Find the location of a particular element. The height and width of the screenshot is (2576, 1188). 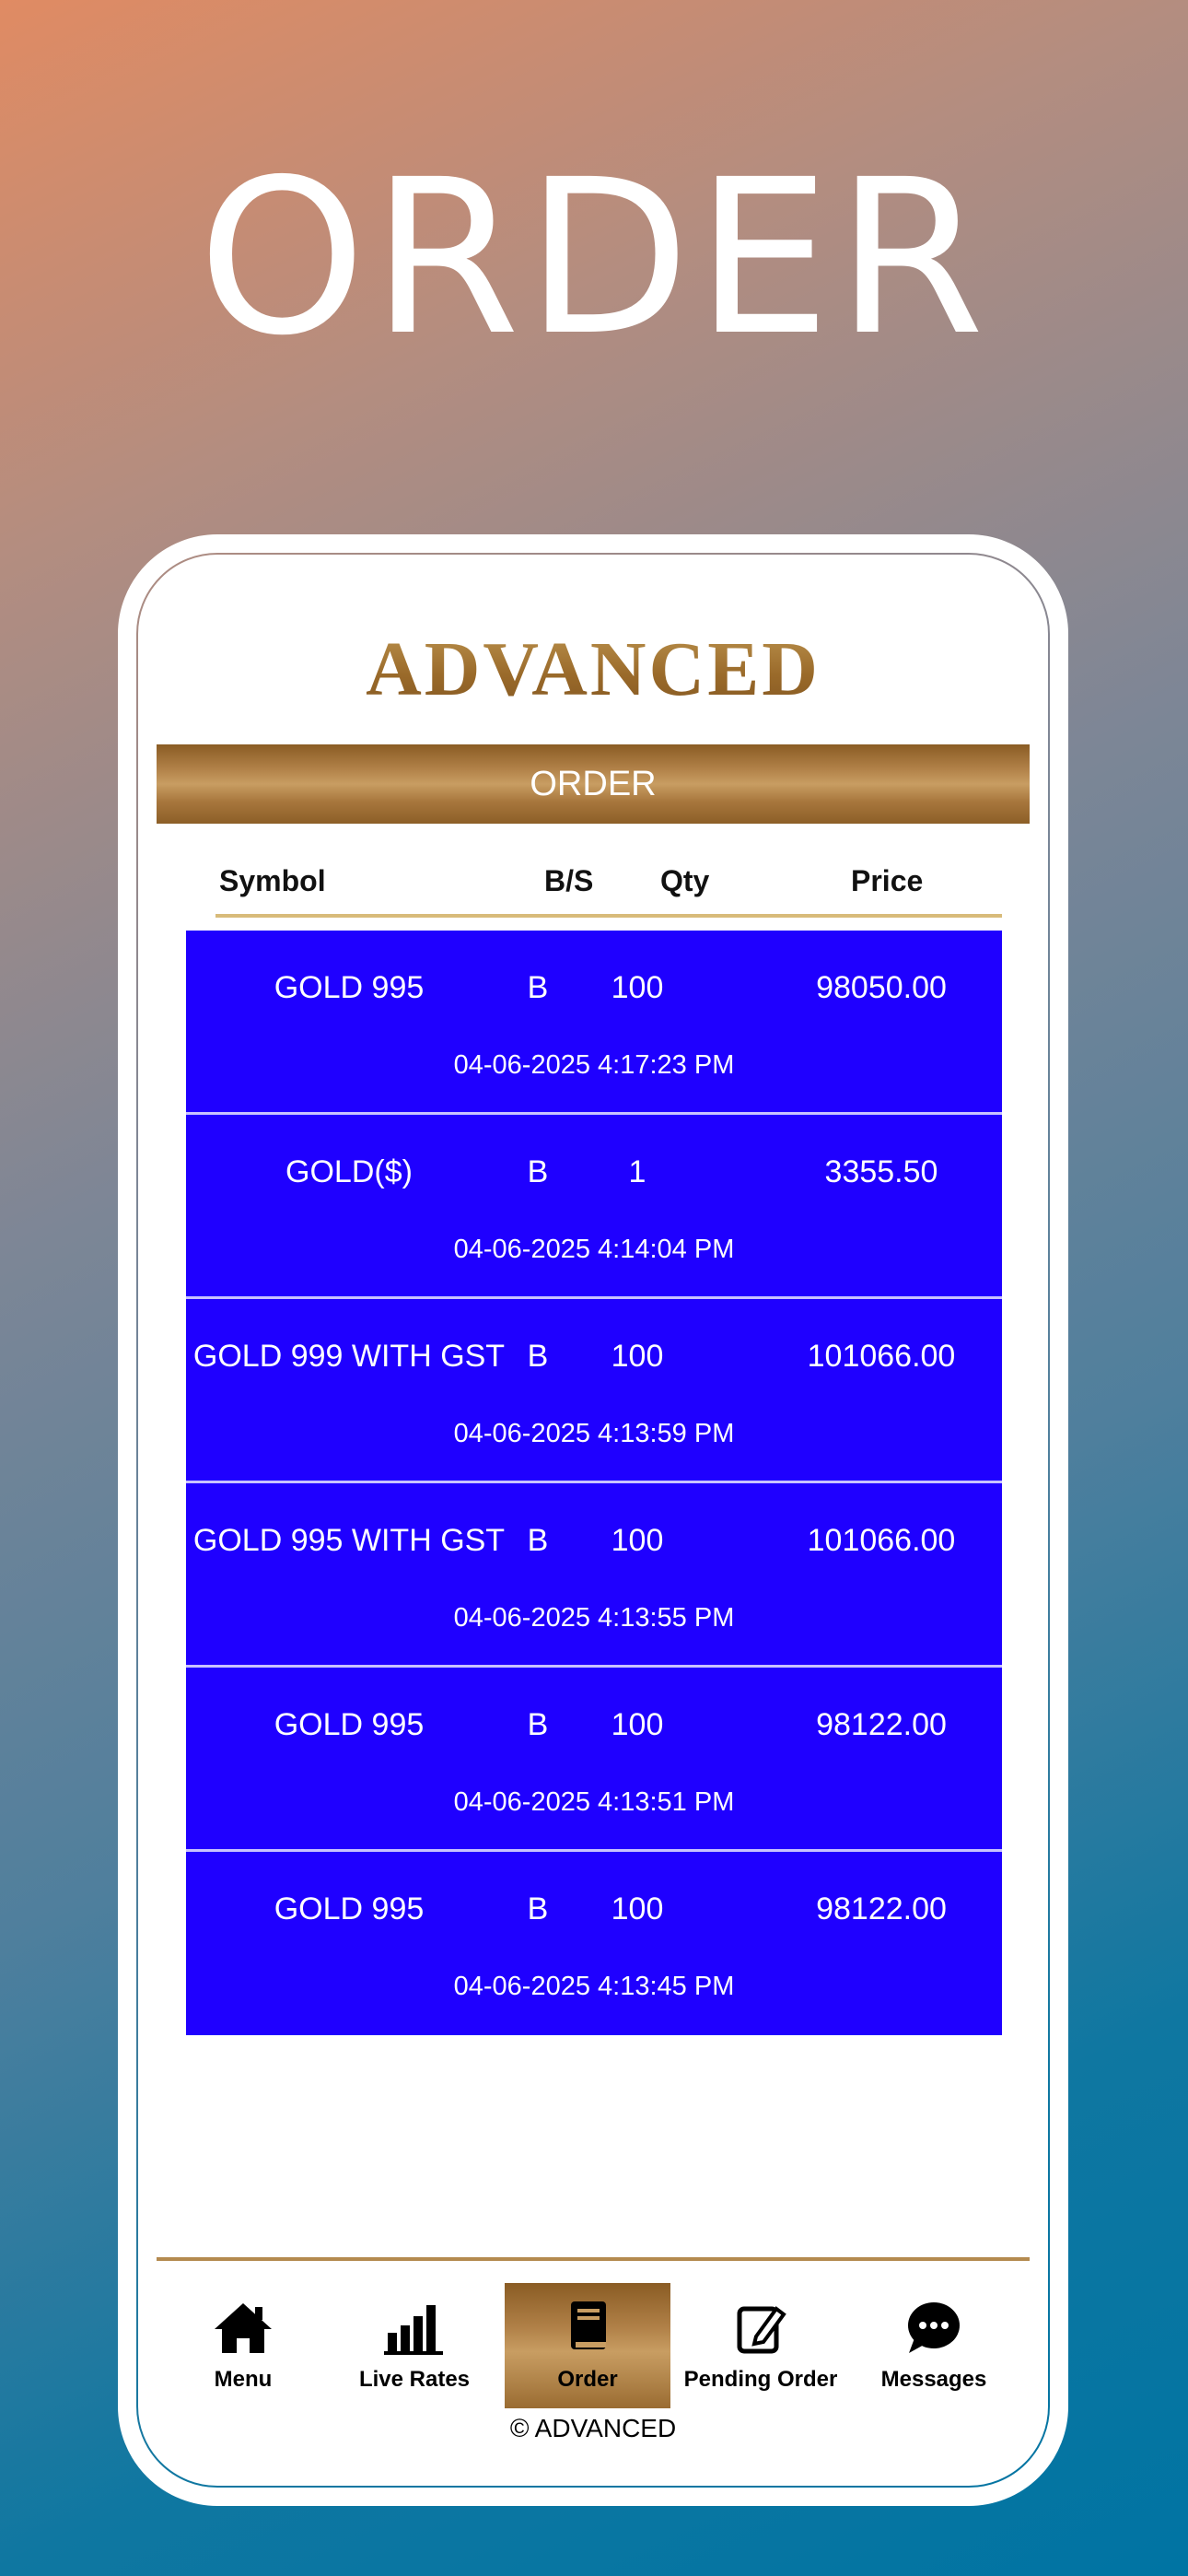

footer-copyright: © ADVANCED is located at coordinates (593, 2428).